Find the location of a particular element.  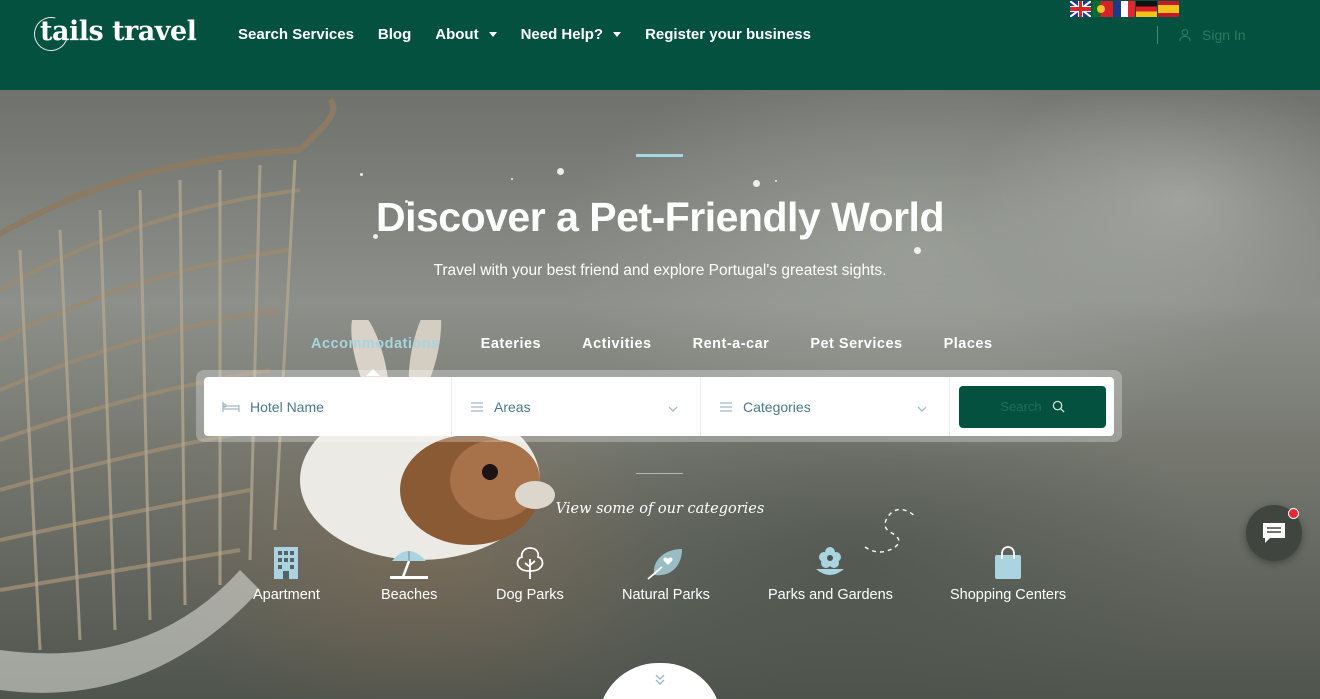

category-label: Shopping Centers is located at coordinates (1008, 595).